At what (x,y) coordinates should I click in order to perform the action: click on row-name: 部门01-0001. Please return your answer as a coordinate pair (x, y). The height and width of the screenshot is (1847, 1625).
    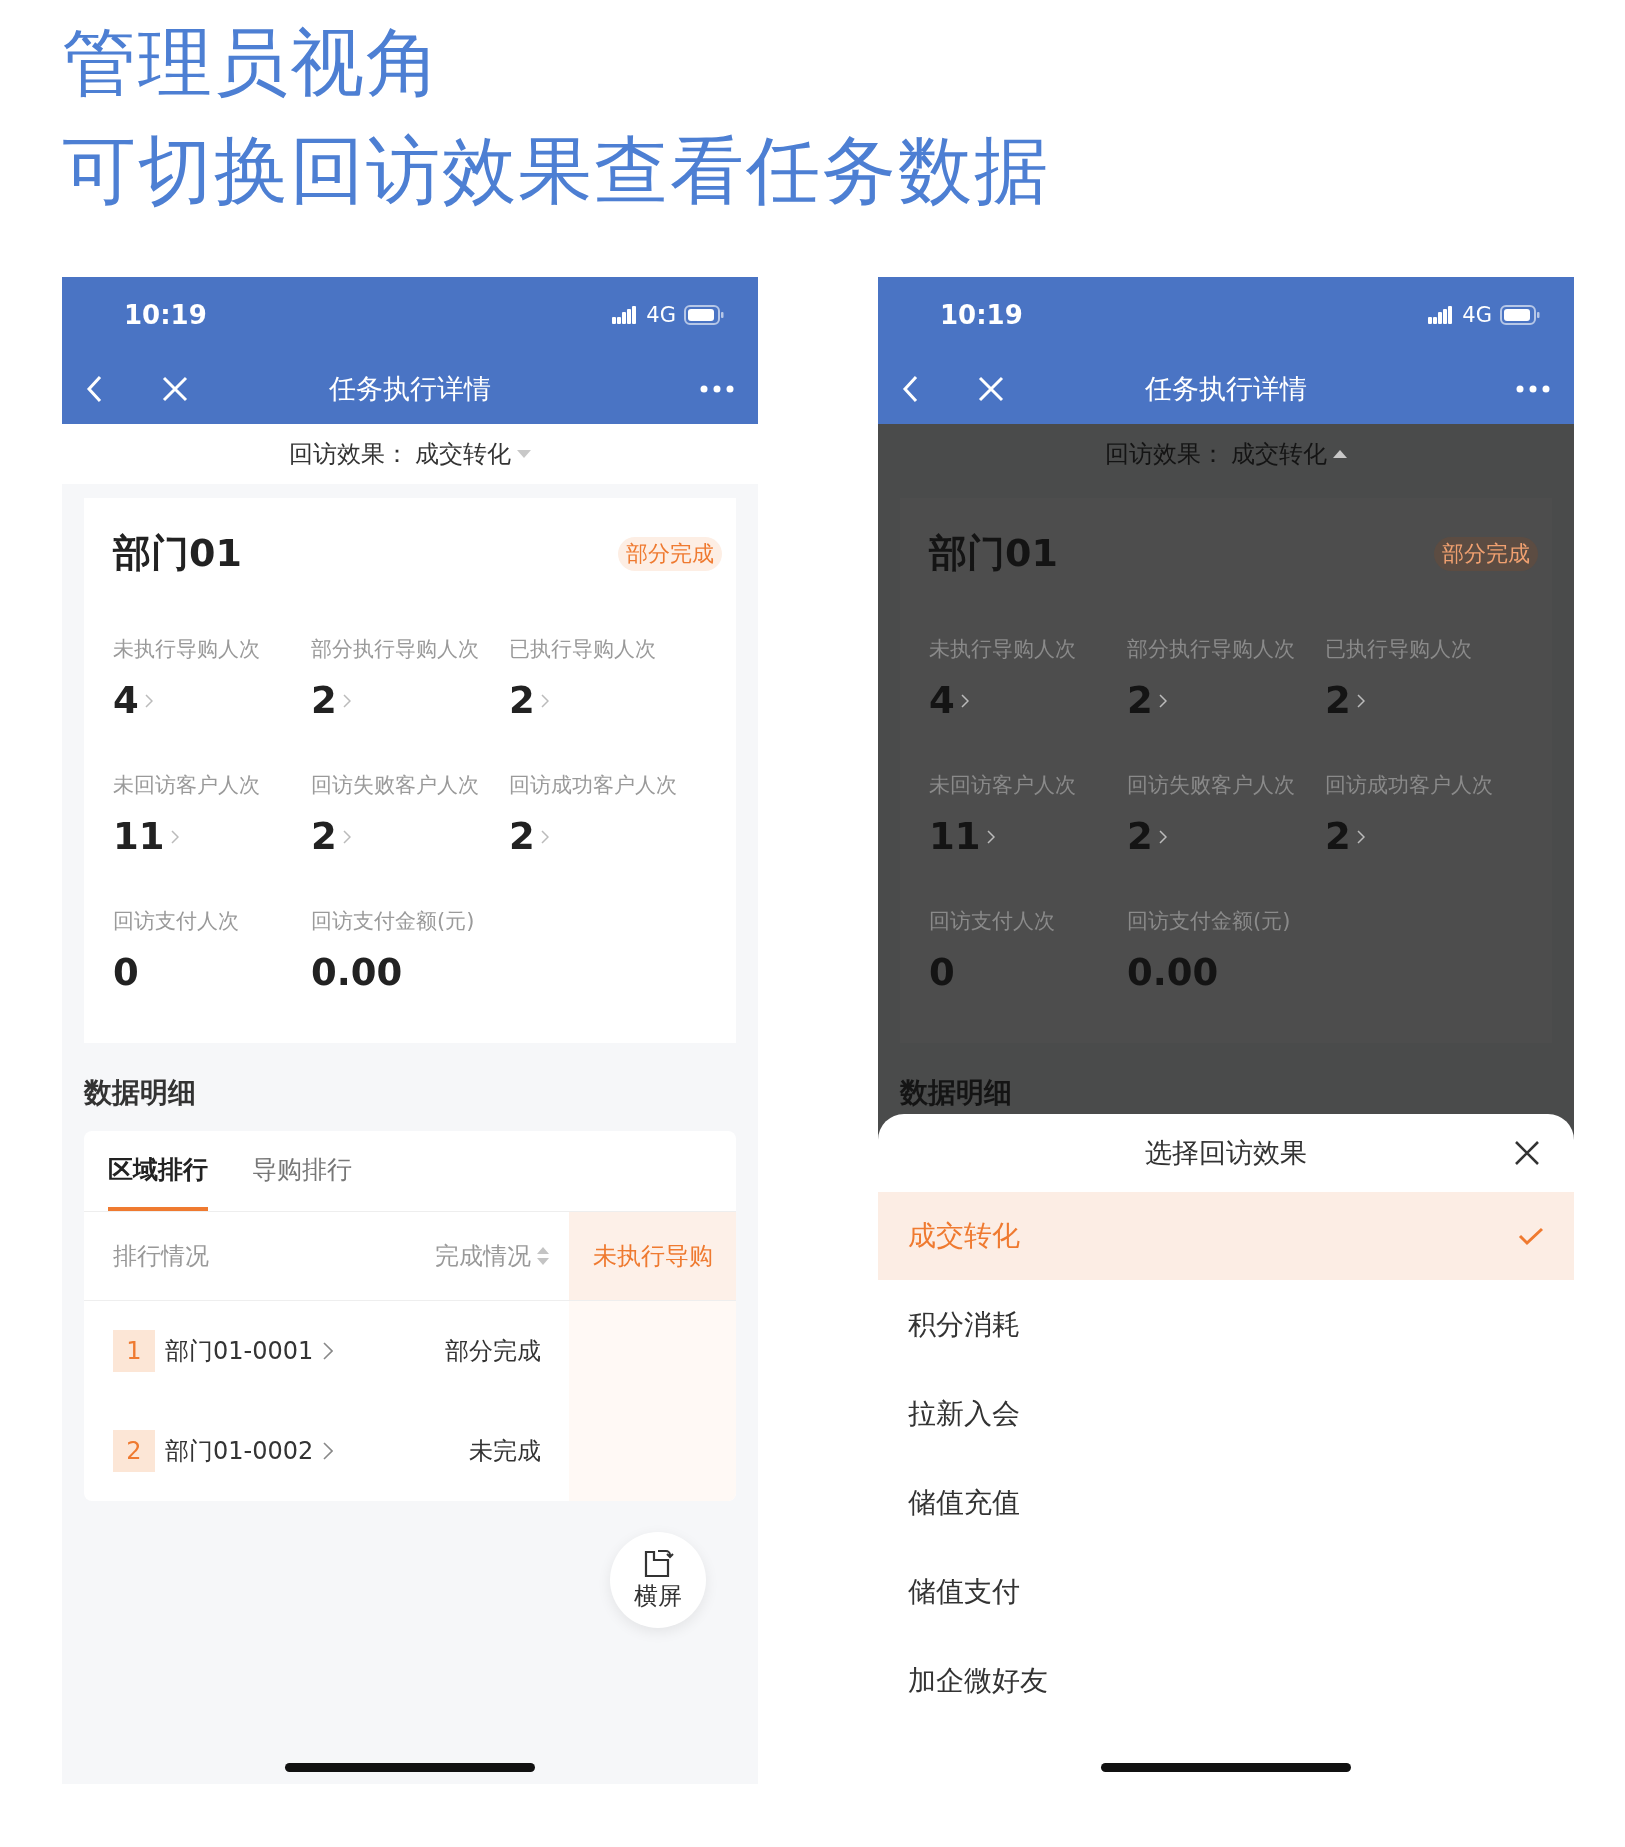
    Looking at the image, I should click on (239, 1351).